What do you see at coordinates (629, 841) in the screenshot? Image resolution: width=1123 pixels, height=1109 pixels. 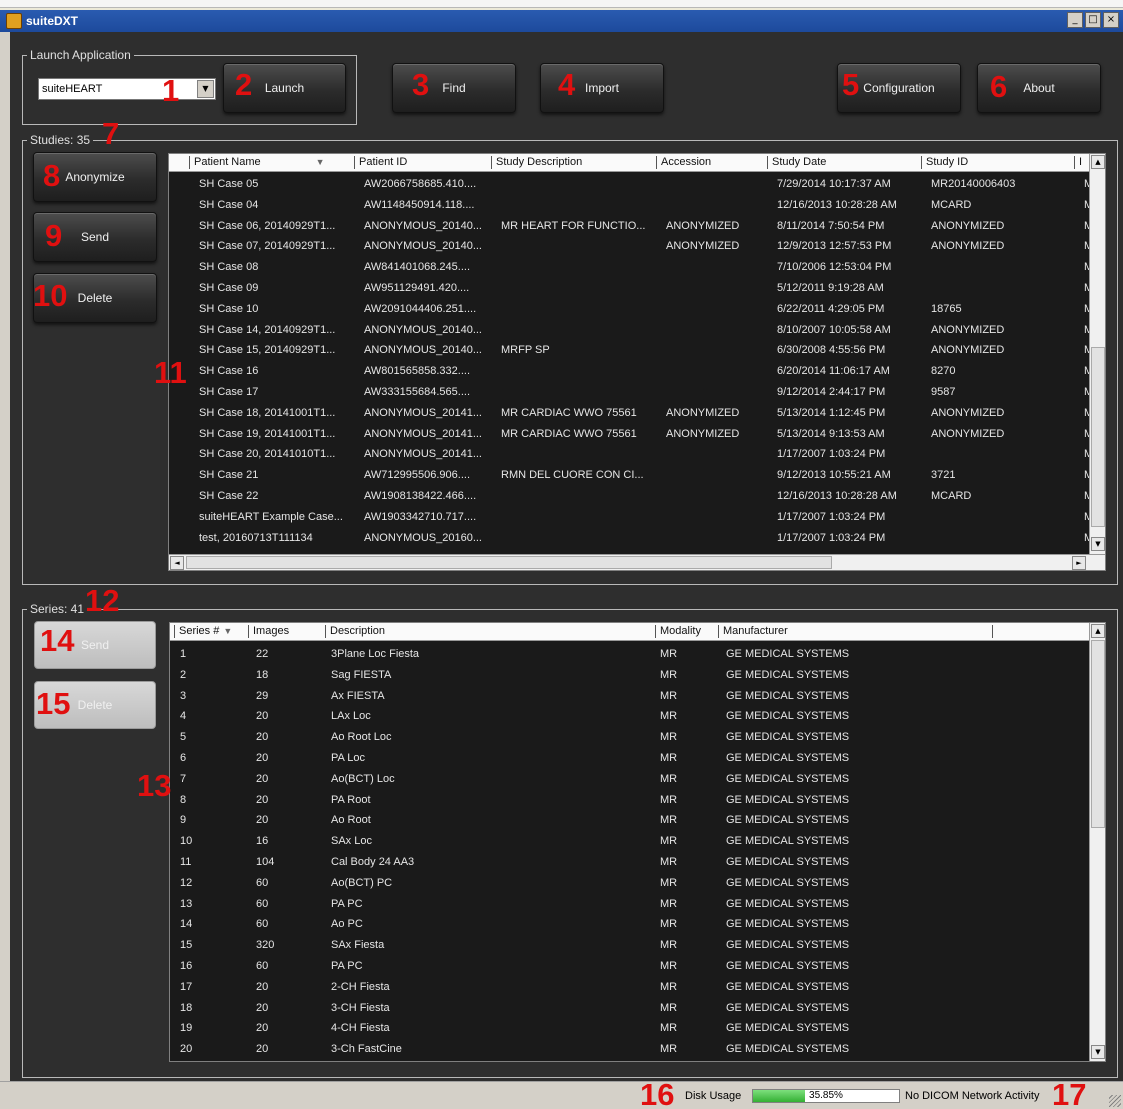 I see `series-row: 10 16 SAx Loc MR GE MEDICAL SYSTEMS` at bounding box center [629, 841].